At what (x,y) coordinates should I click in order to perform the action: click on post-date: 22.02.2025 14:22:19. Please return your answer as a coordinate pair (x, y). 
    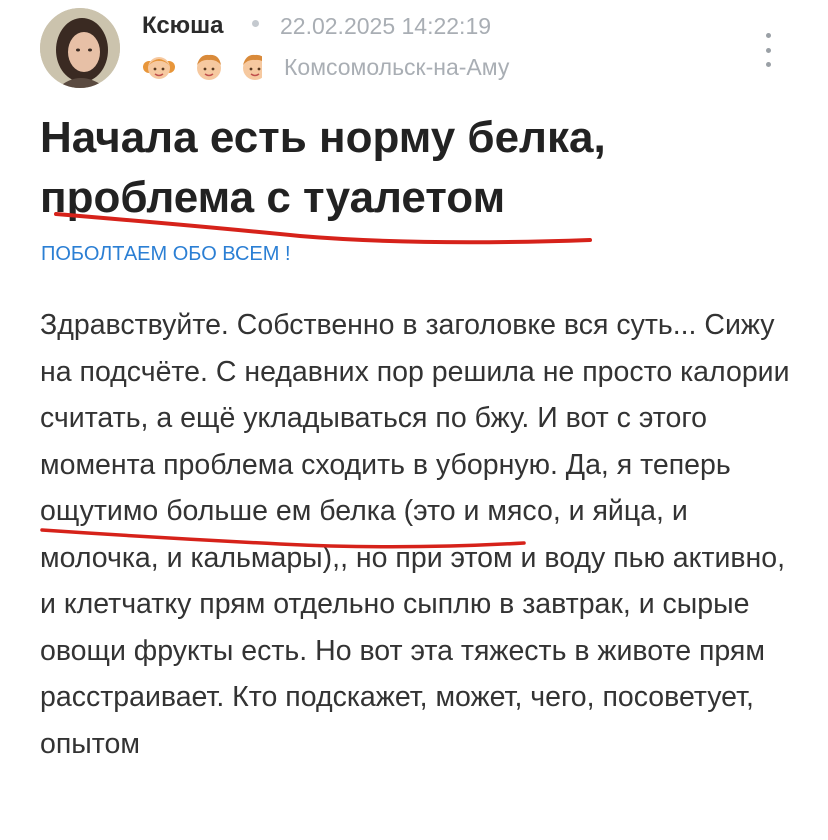
    Looking at the image, I should click on (386, 26).